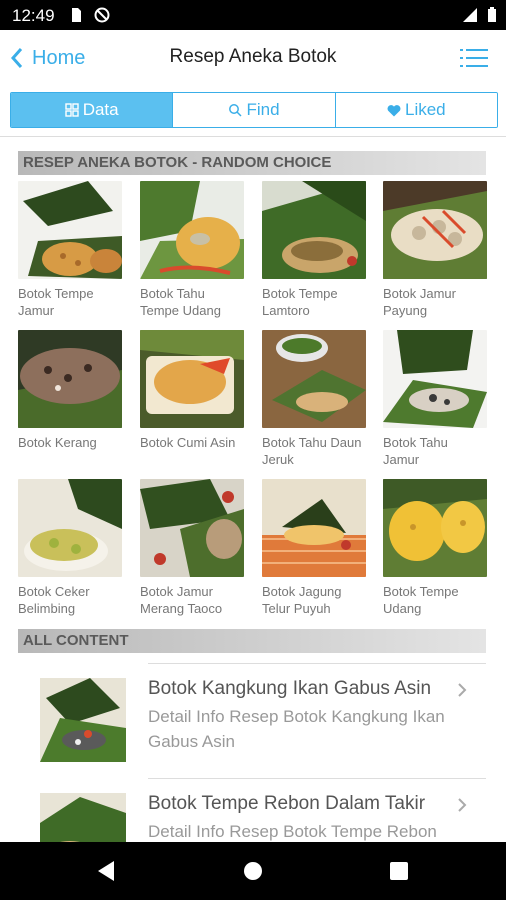 Image resolution: width=506 pixels, height=900 pixels. What do you see at coordinates (33, 15) in the screenshot?
I see `status-time: 12:49` at bounding box center [33, 15].